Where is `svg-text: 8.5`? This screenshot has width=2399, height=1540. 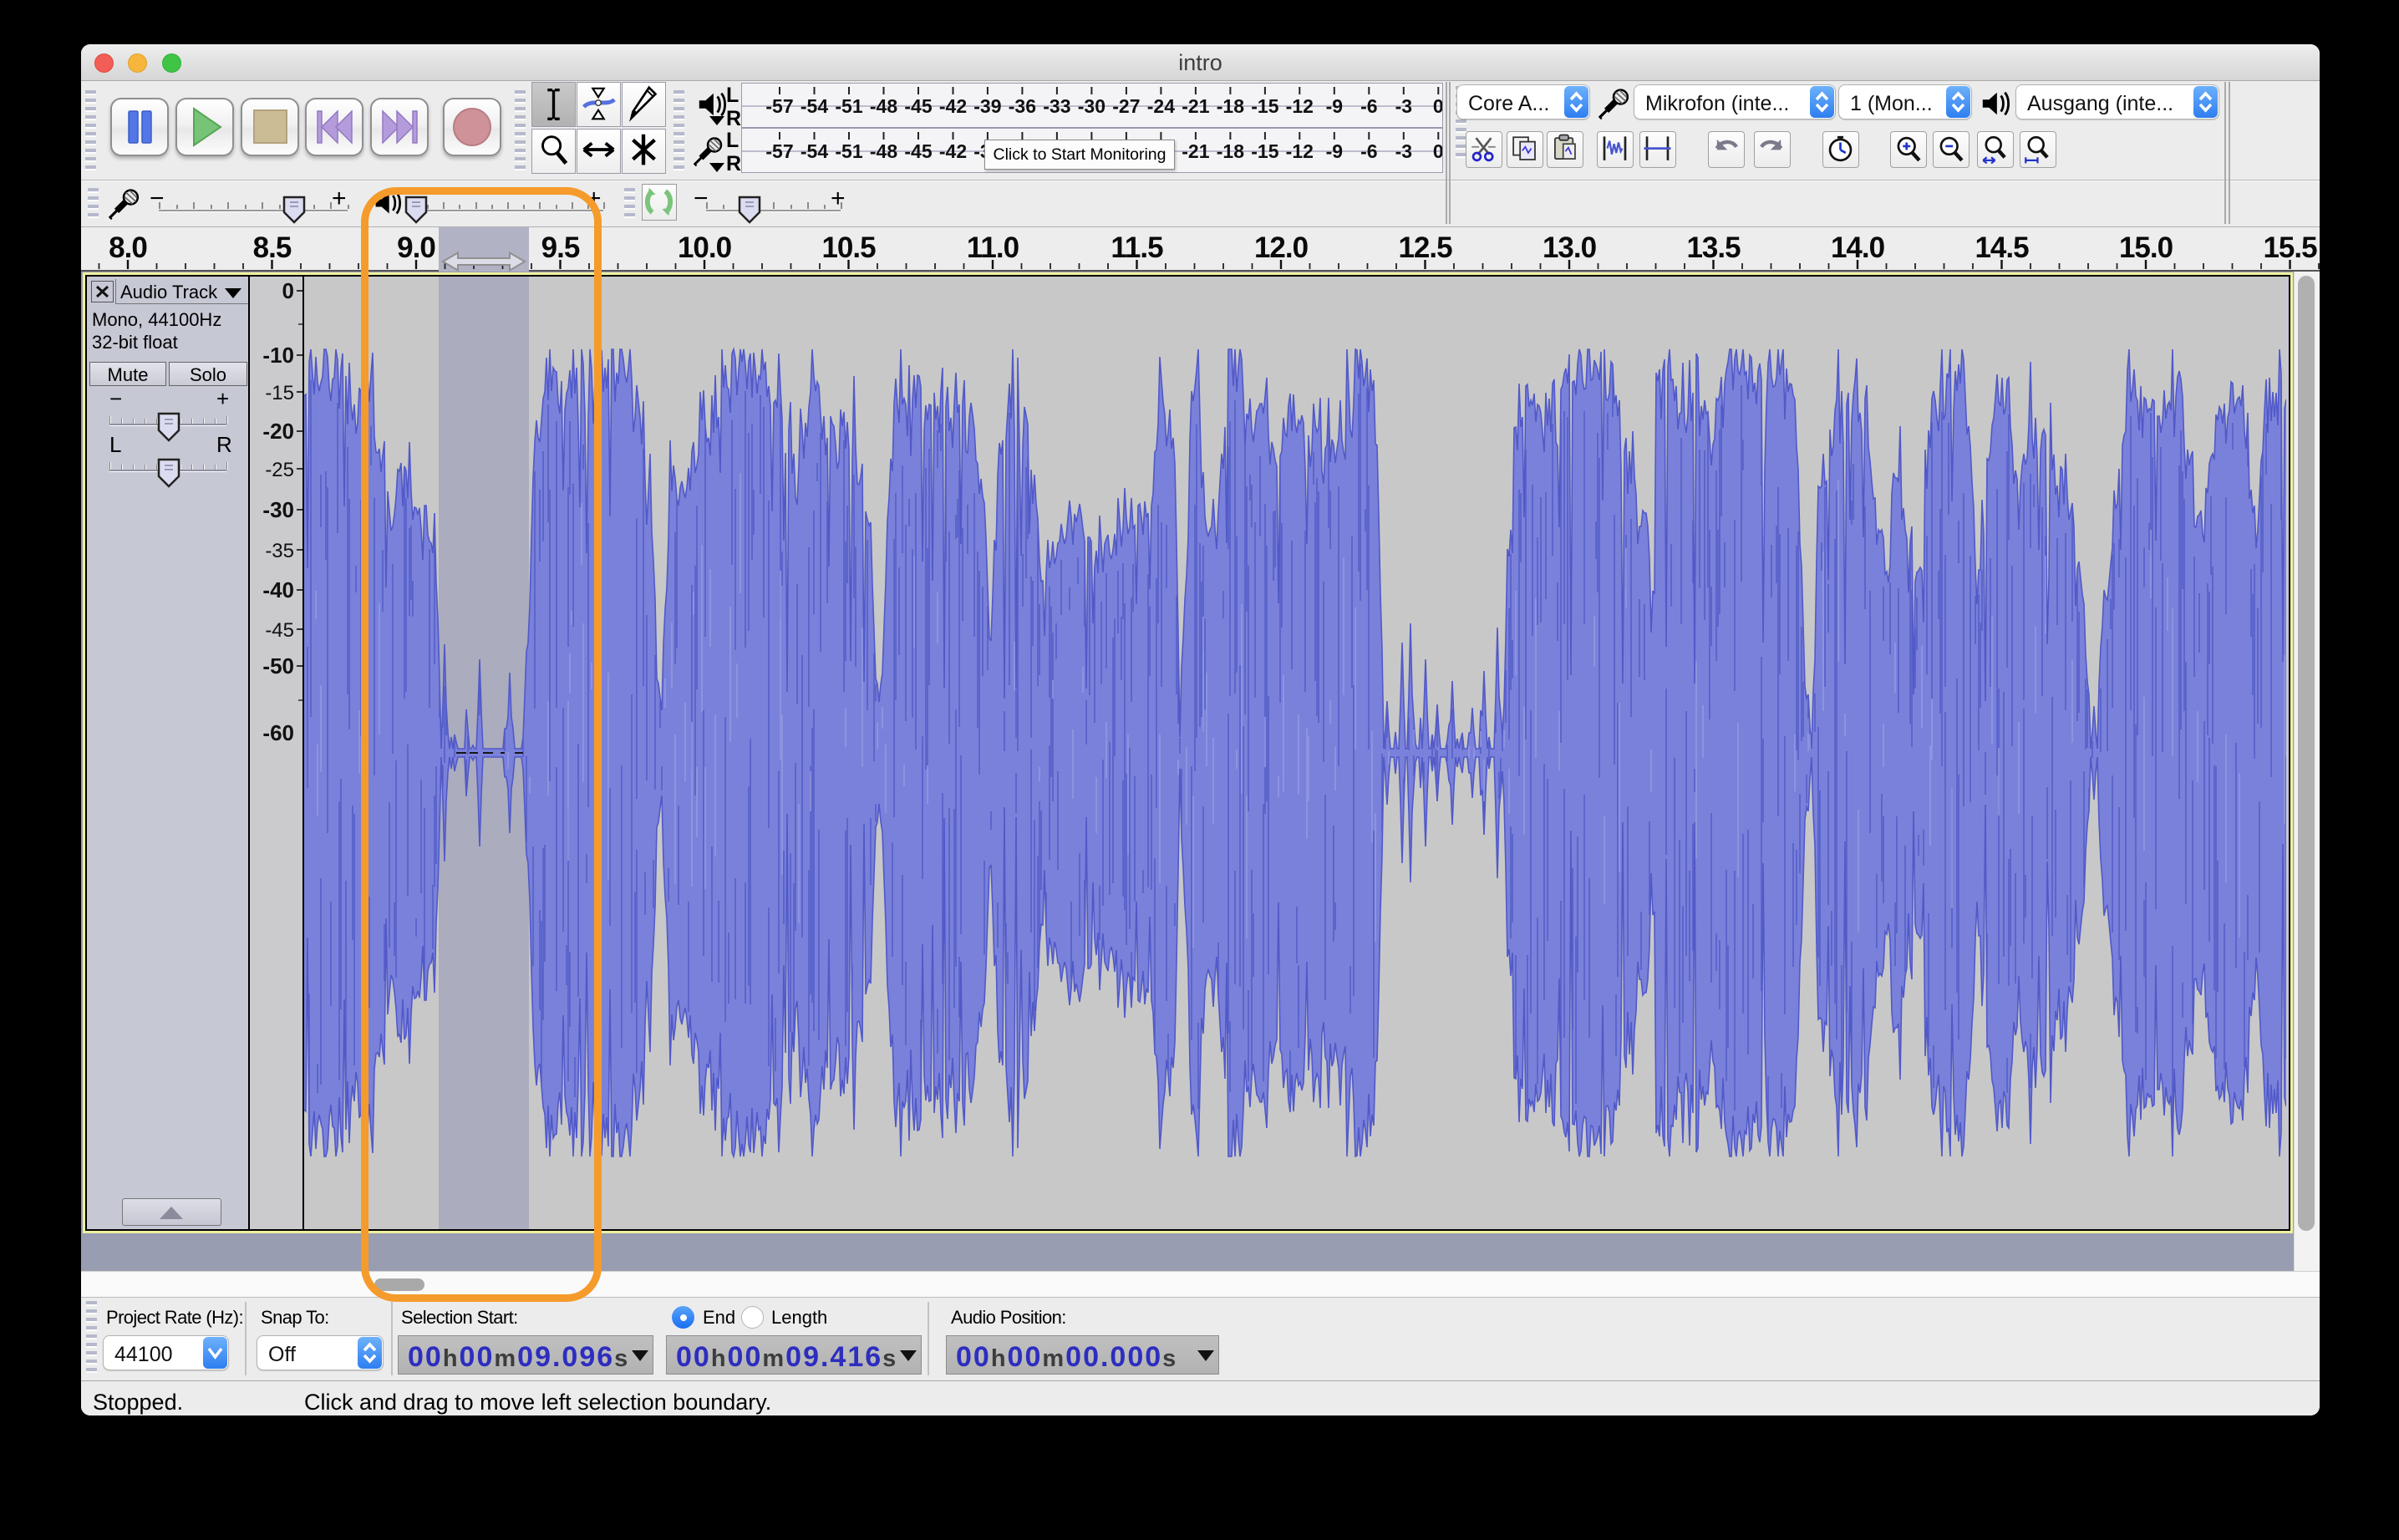
svg-text: 8.5 is located at coordinates (272, 247).